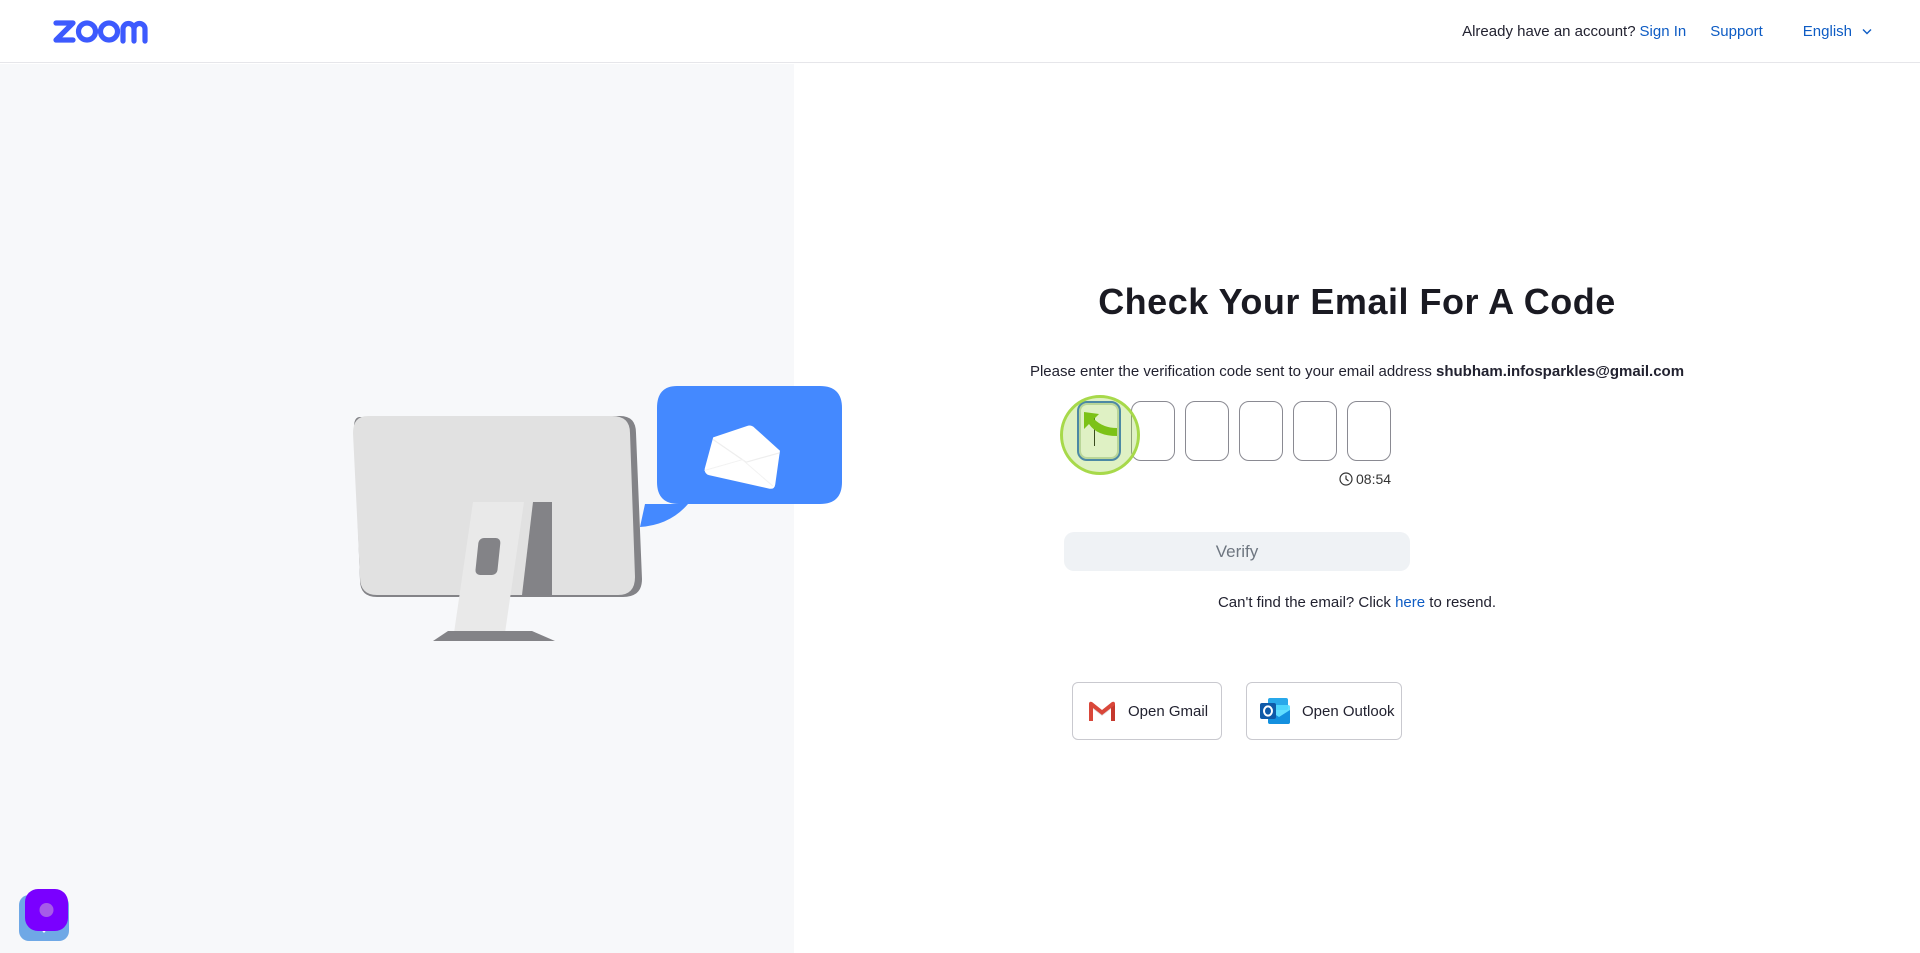 The width and height of the screenshot is (1920, 953). Describe the element at coordinates (597, 513) in the screenshot. I see `monitor-with-email-bubble-icon` at that location.